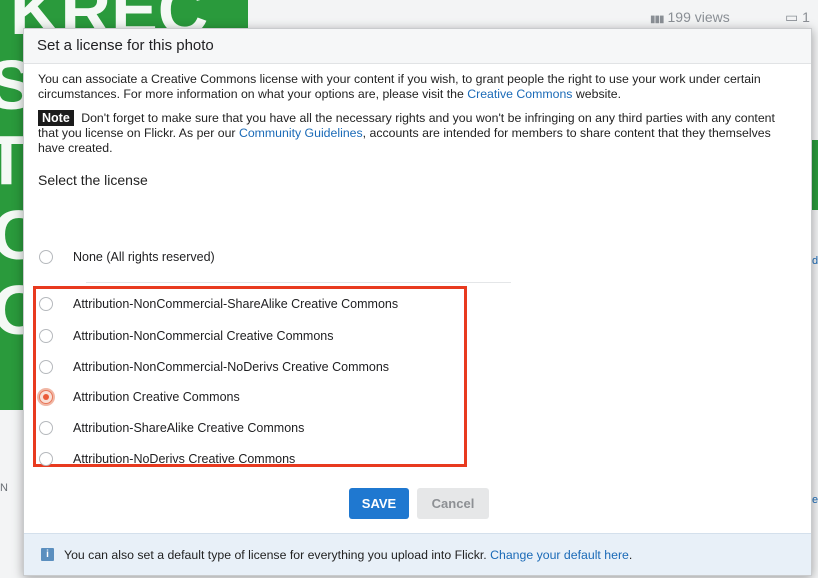 Image resolution: width=818 pixels, height=578 pixels. Describe the element at coordinates (417, 46) in the screenshot. I see `dialog-title: Set a license for this photo` at that location.